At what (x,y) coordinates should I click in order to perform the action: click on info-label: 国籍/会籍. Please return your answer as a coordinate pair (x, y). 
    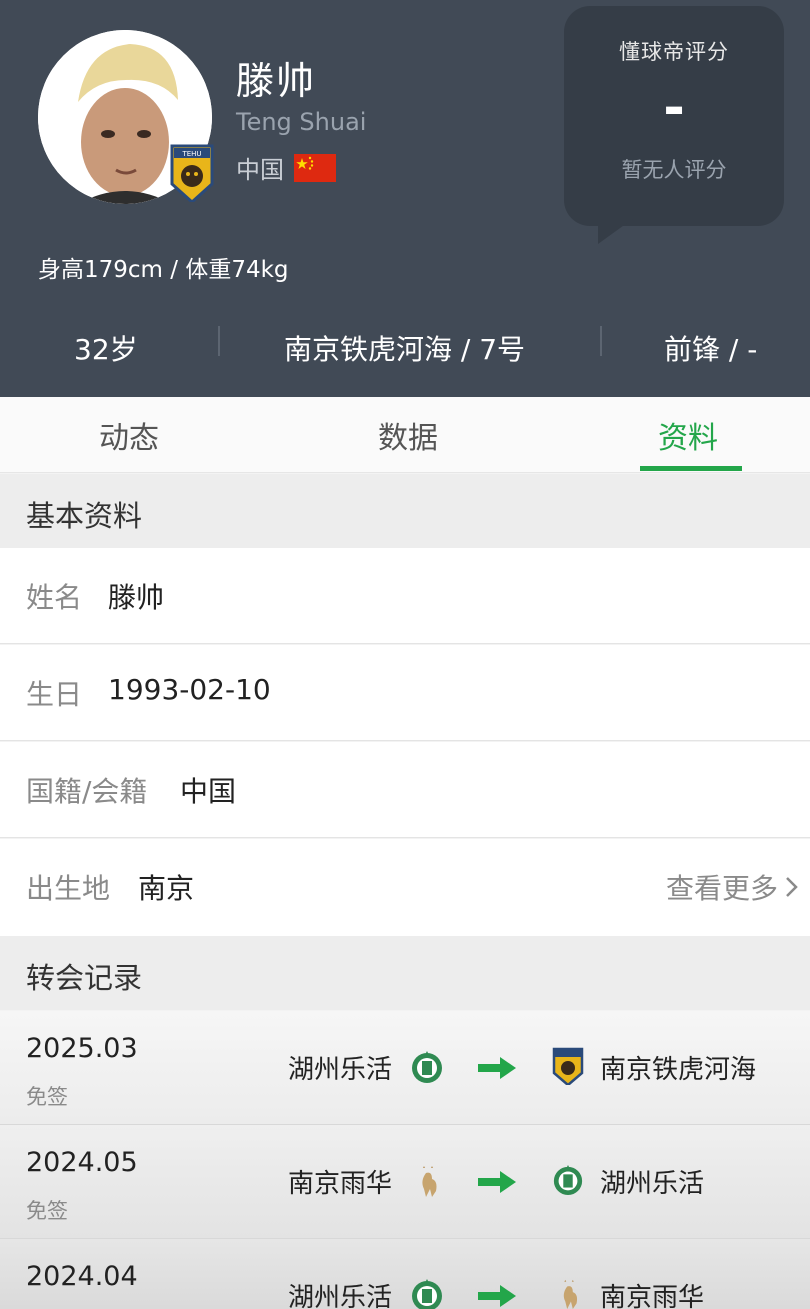
    Looking at the image, I should click on (87, 791).